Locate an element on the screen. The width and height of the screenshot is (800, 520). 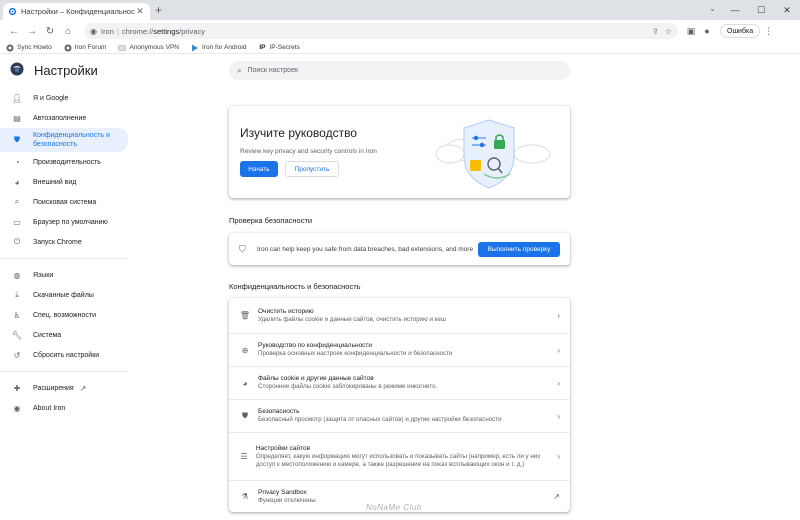
sync-howto-favicon-icon is located at coordinates (10, 48).